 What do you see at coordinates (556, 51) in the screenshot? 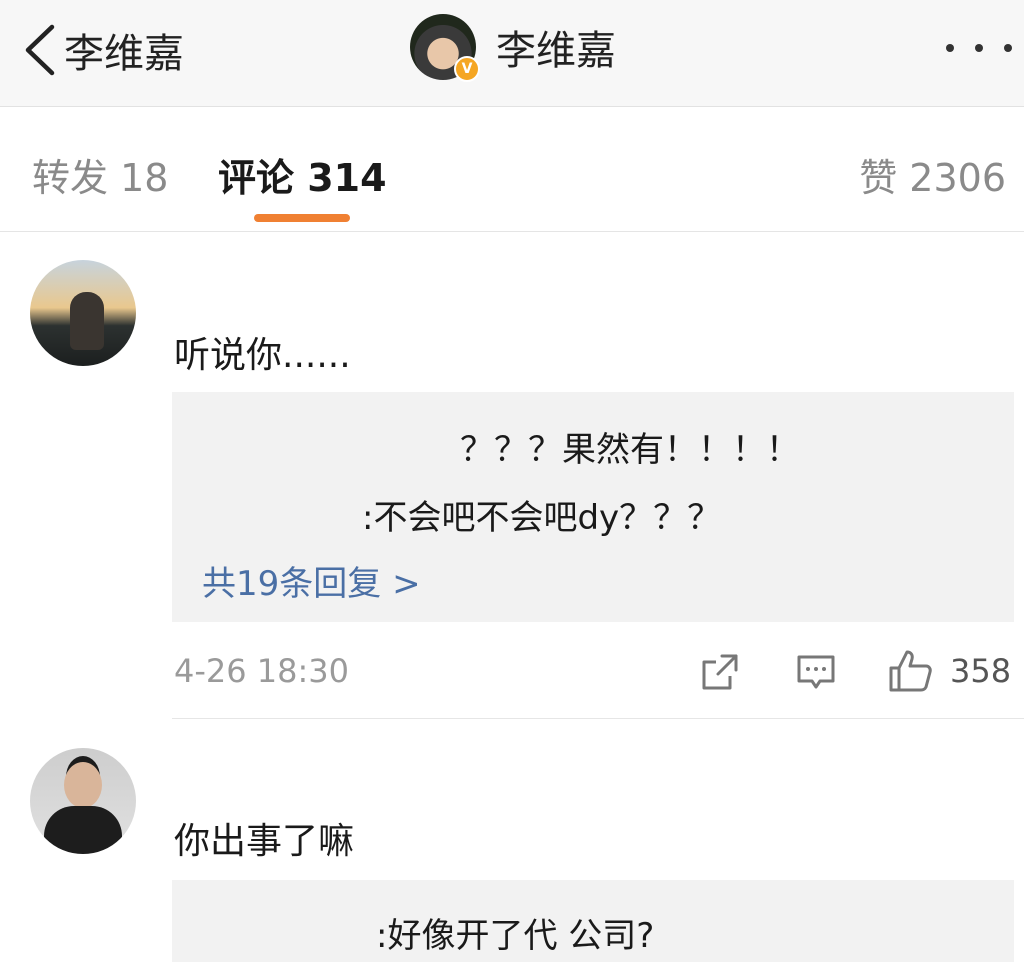
I see `page-title: 李维嘉` at bounding box center [556, 51].